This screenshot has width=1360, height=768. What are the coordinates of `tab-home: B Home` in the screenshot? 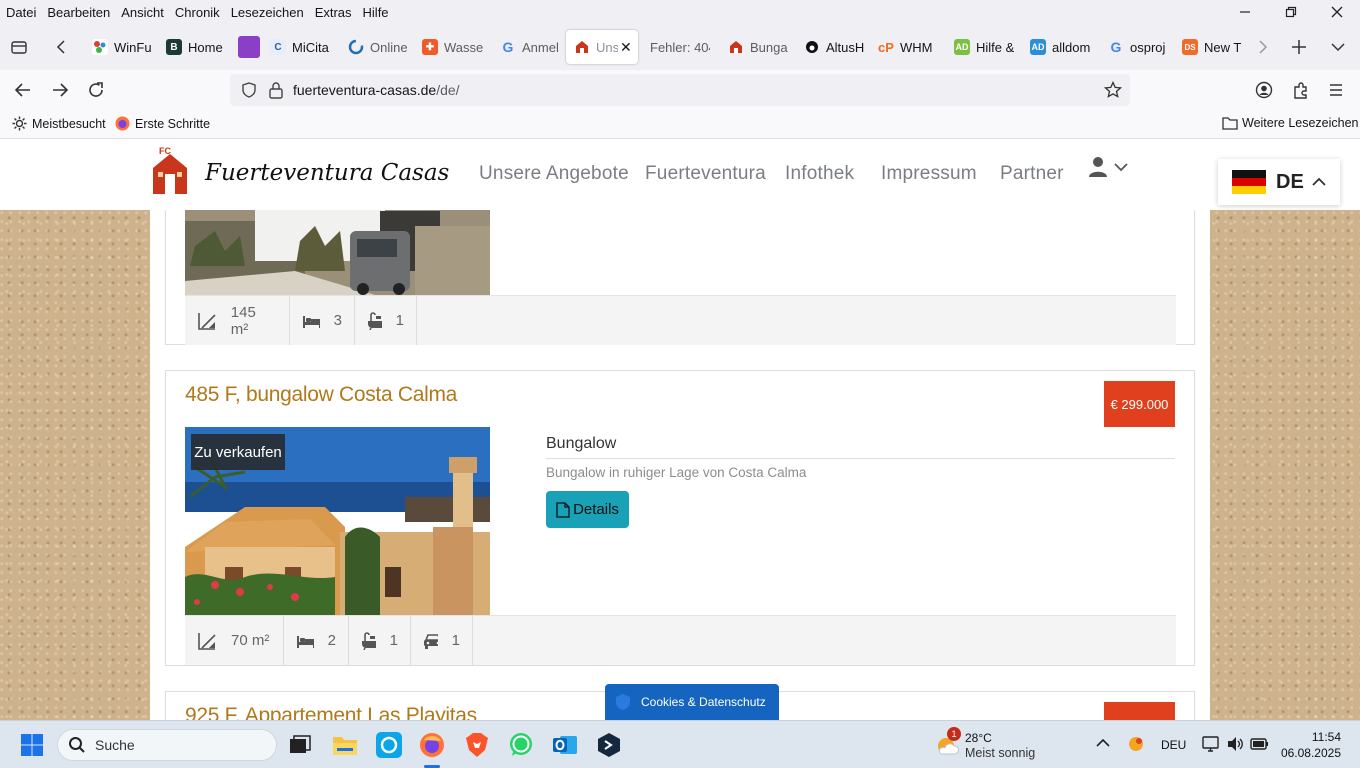 It's located at (192, 47).